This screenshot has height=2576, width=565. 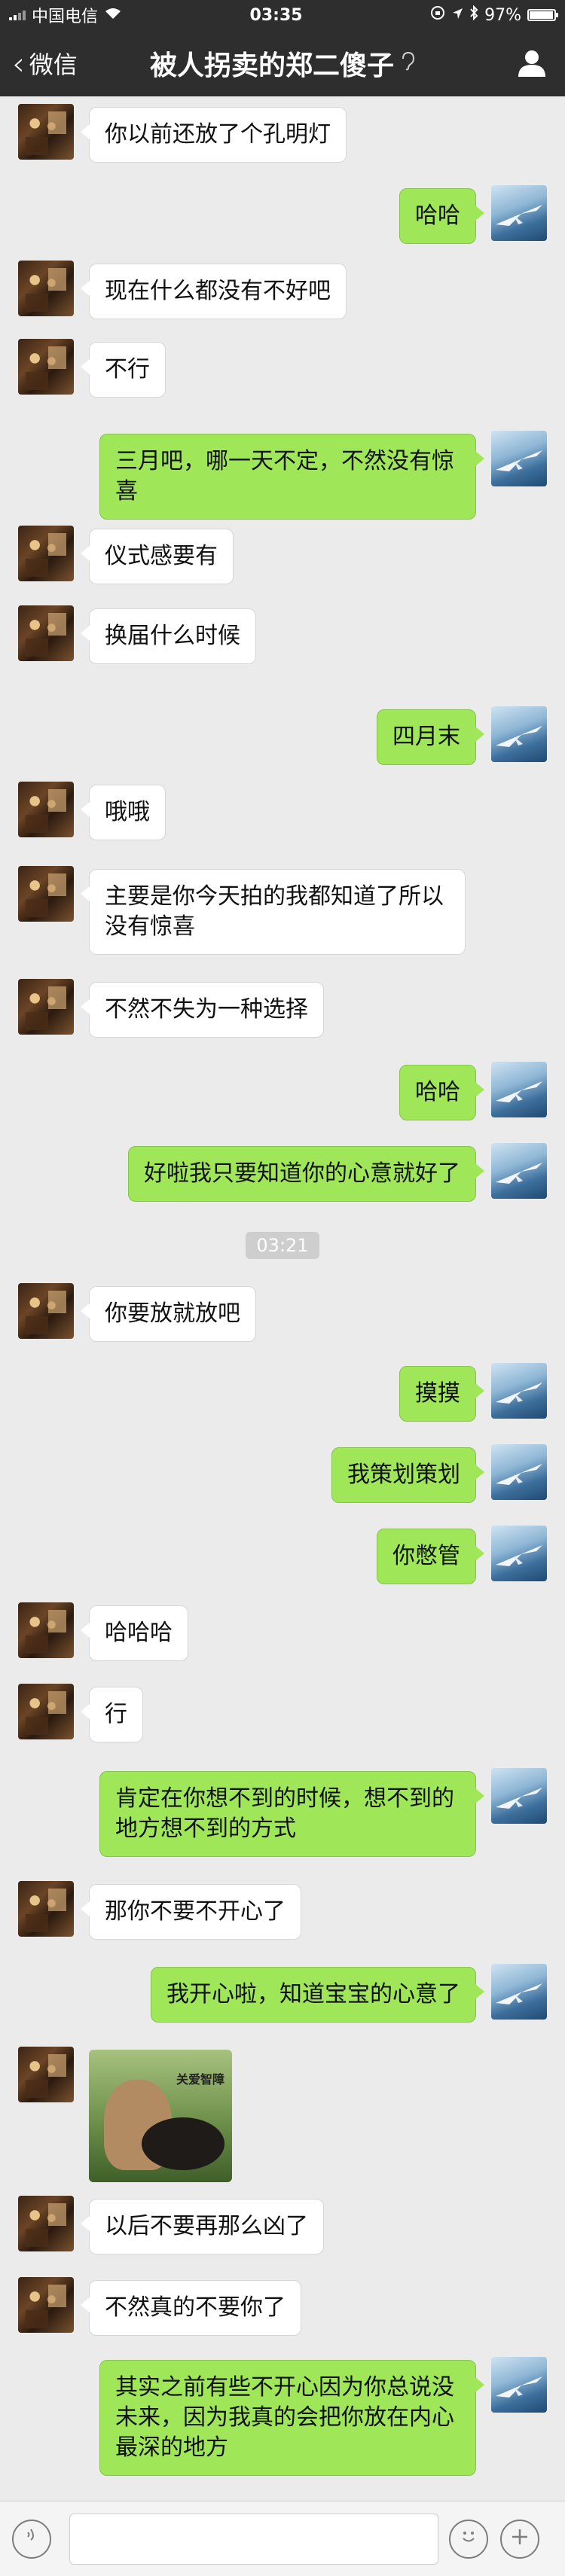 What do you see at coordinates (202, 1010) in the screenshot?
I see `message-bubble: 不然不失为一种选择` at bounding box center [202, 1010].